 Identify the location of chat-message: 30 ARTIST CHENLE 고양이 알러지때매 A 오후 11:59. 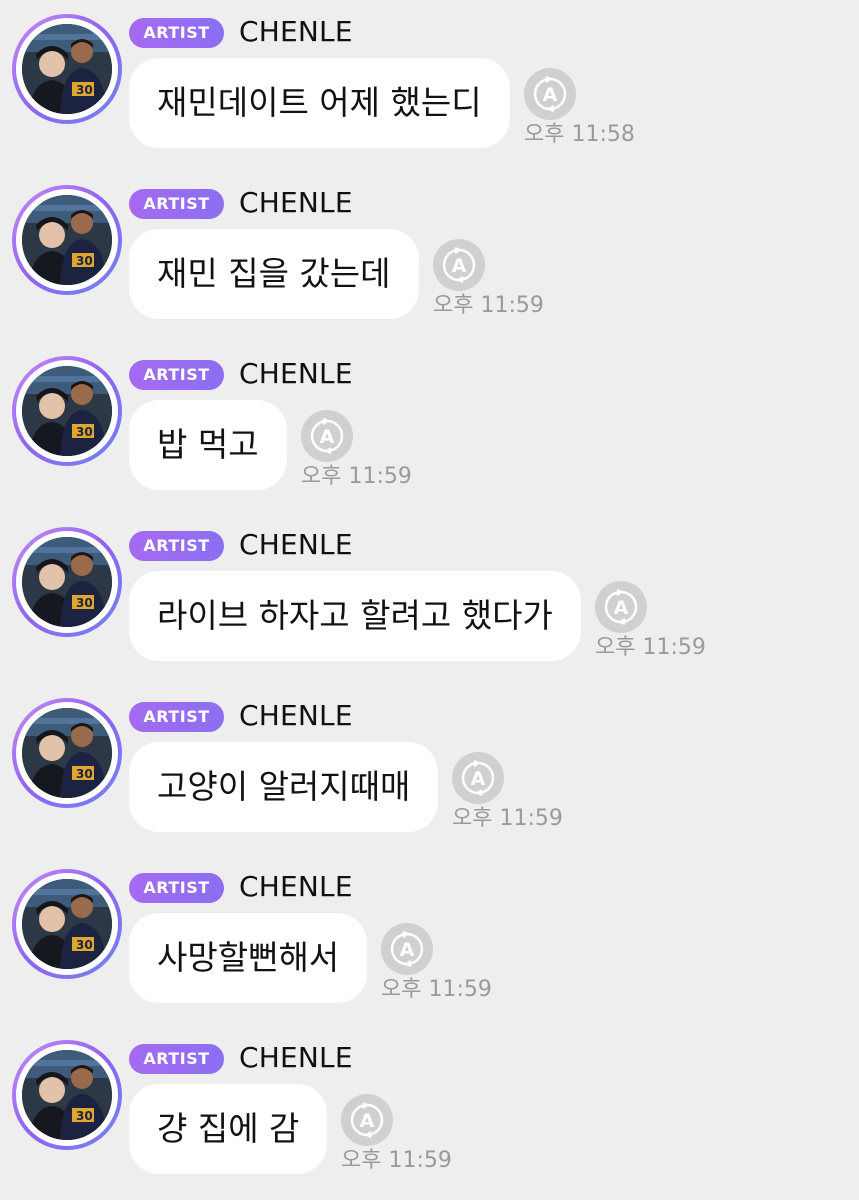
(429, 769).